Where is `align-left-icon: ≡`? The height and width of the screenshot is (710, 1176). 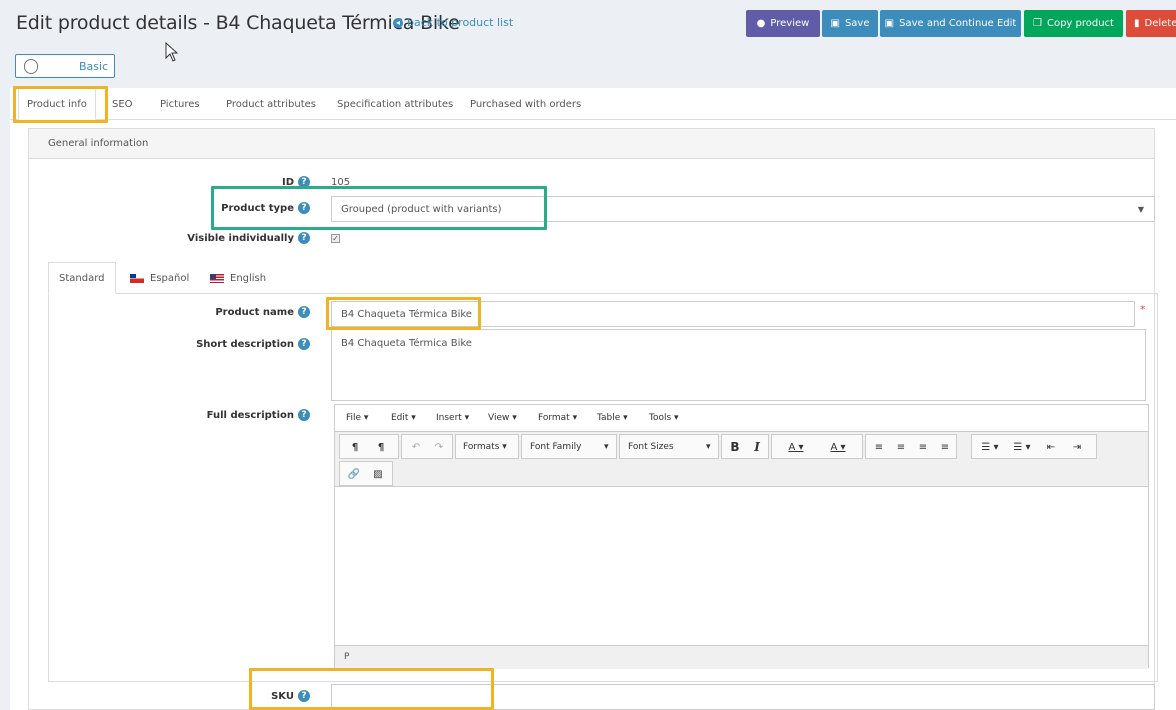 align-left-icon: ≡ is located at coordinates (879, 447).